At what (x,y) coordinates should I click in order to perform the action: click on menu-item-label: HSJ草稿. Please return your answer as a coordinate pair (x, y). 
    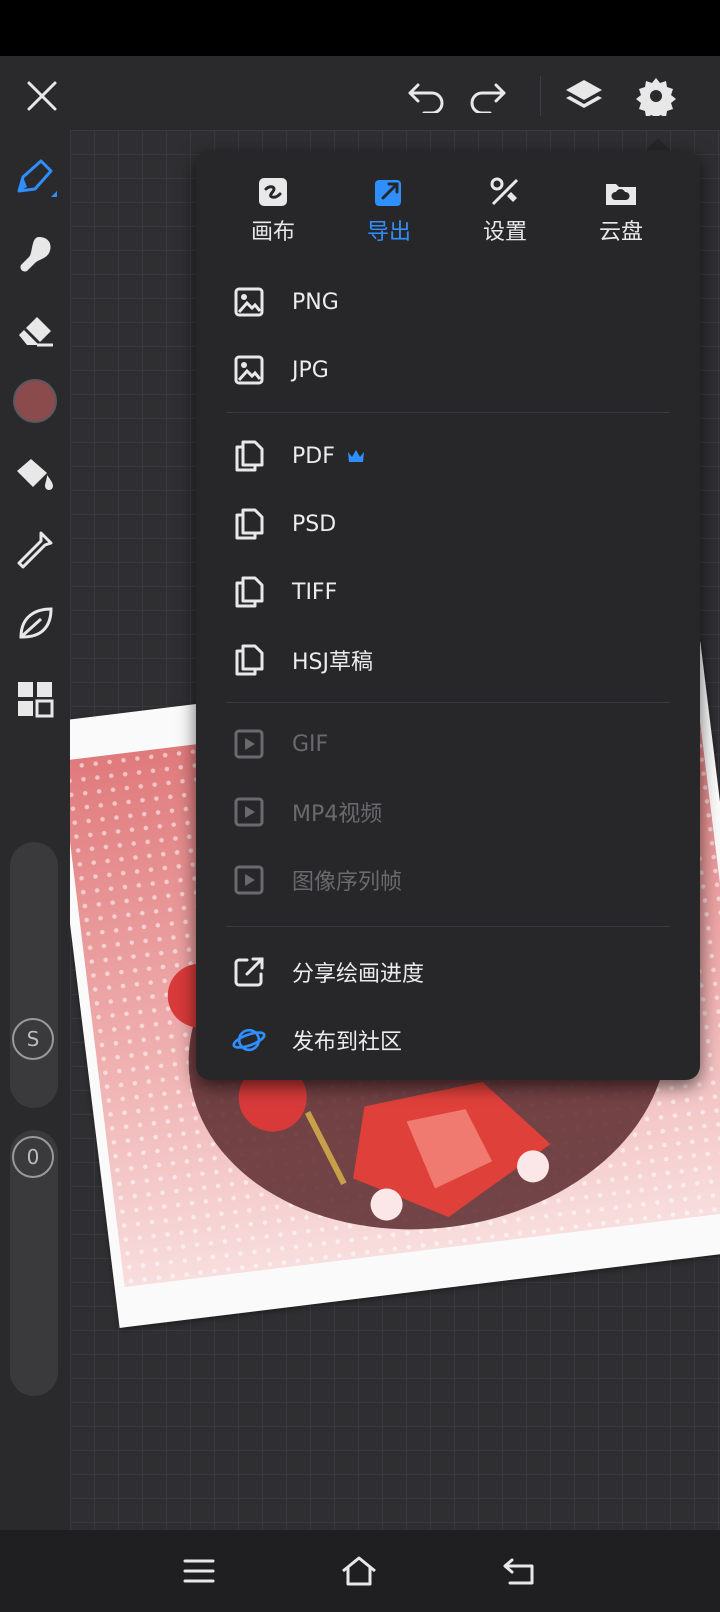
    Looking at the image, I should click on (332, 662).